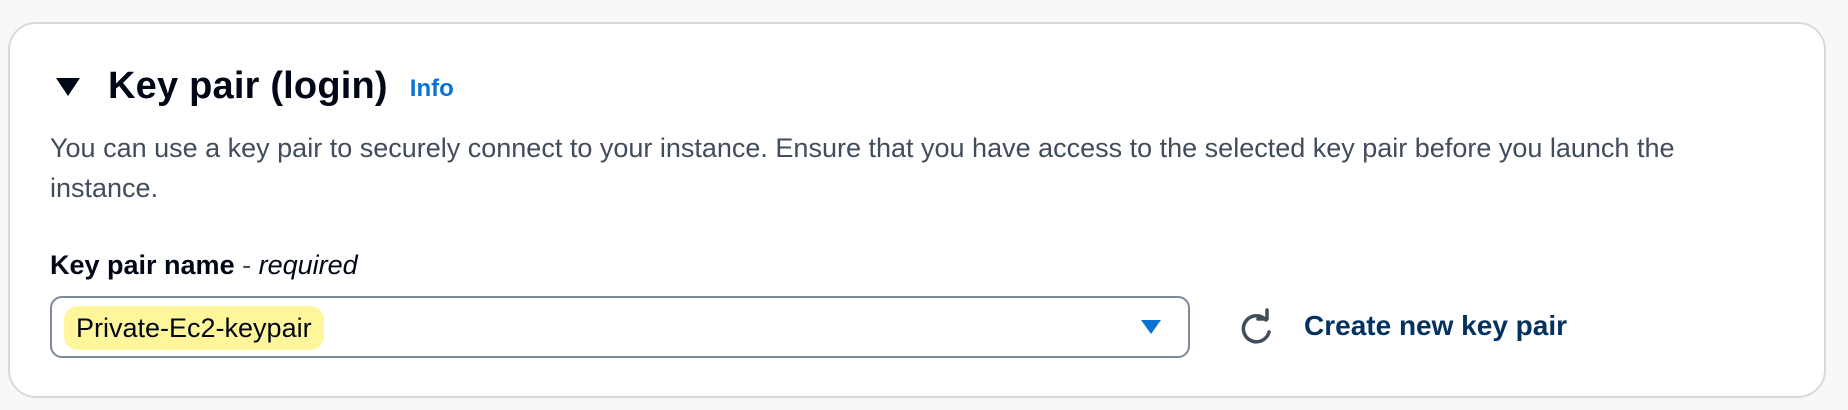 Image resolution: width=1848 pixels, height=410 pixels. I want to click on create-key-pair-link: Create new key pair, so click(1435, 326).